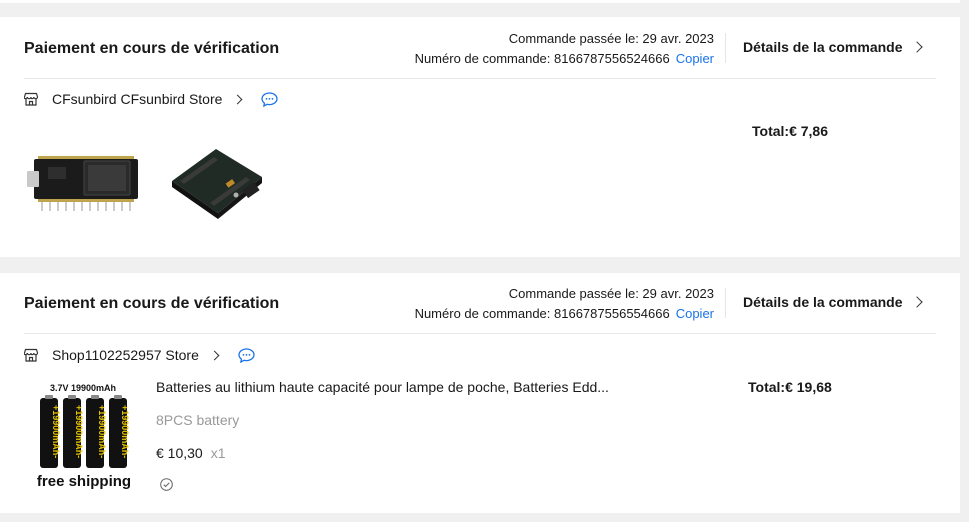  What do you see at coordinates (480, 1) in the screenshot?
I see `previous-order-card-bottom` at bounding box center [480, 1].